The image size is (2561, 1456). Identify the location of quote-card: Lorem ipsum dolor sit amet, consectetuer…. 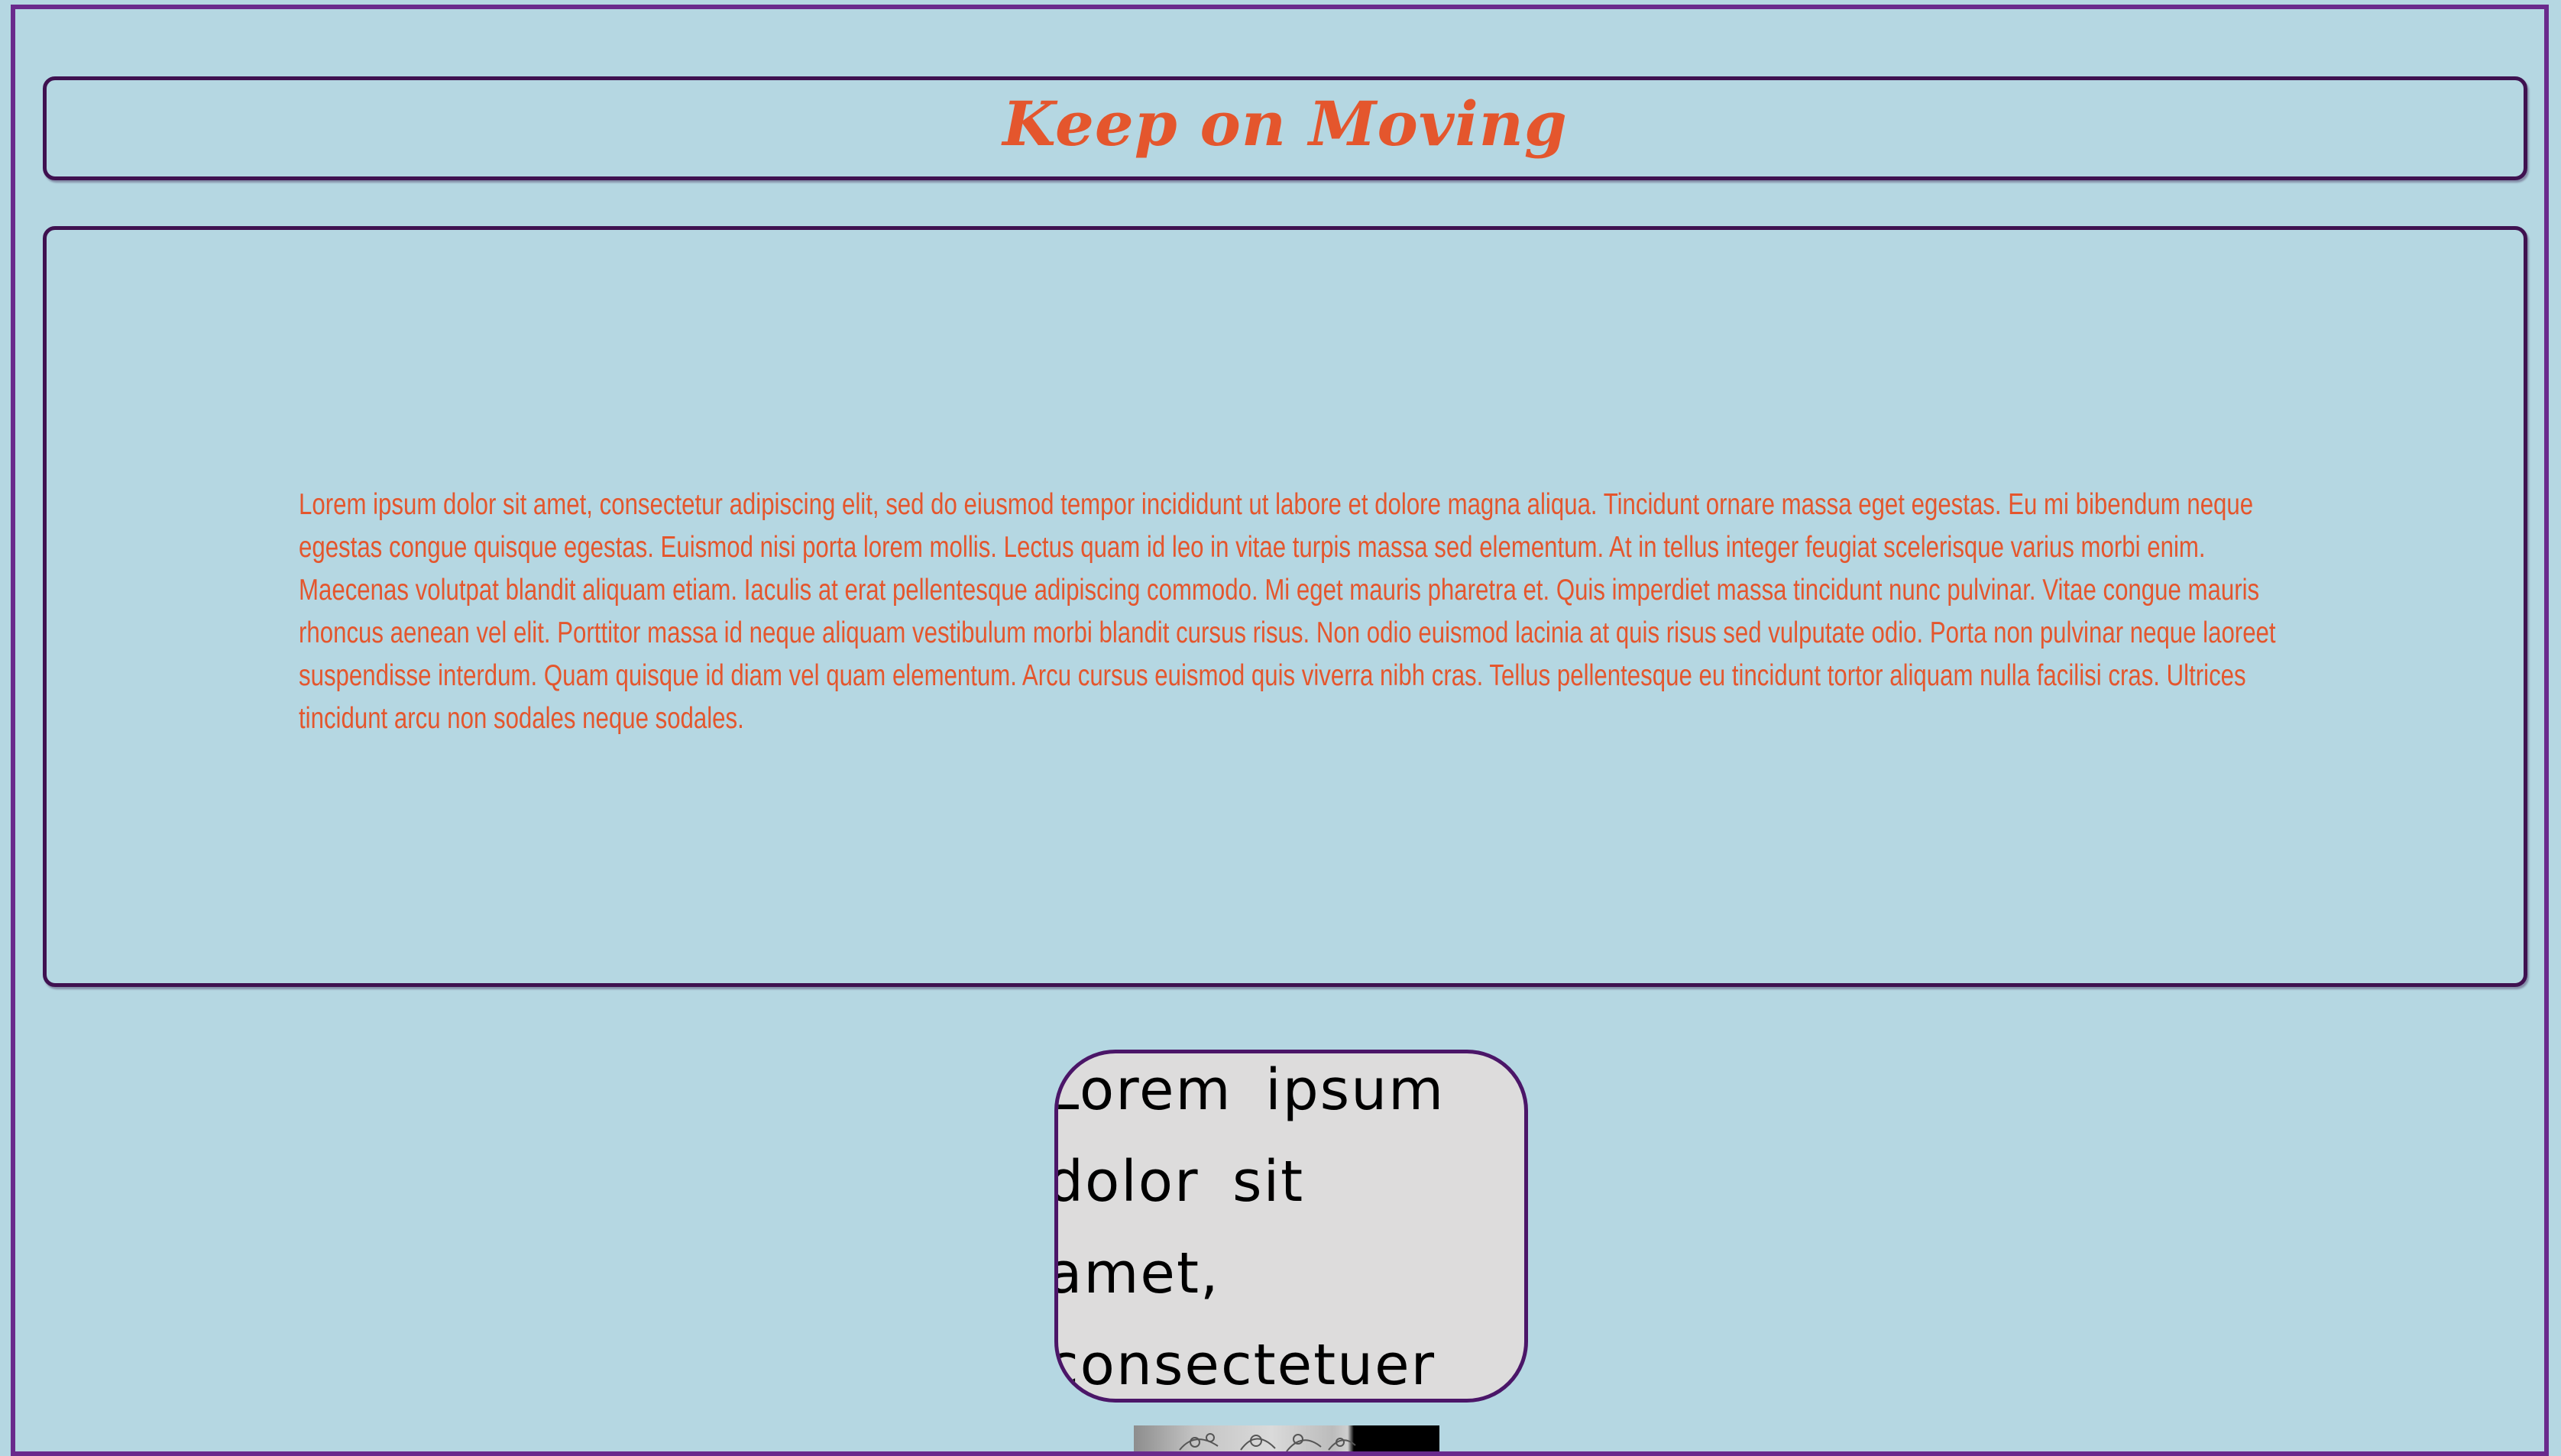
(1291, 1227).